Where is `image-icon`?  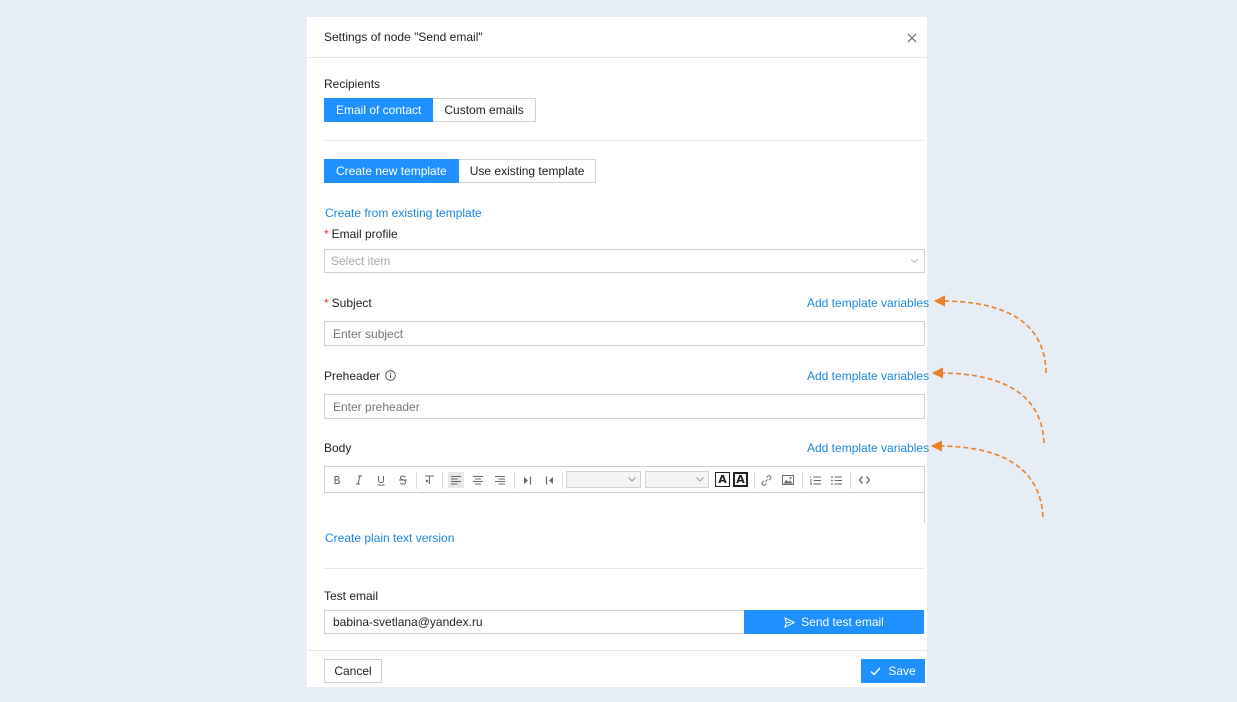
image-icon is located at coordinates (788, 480).